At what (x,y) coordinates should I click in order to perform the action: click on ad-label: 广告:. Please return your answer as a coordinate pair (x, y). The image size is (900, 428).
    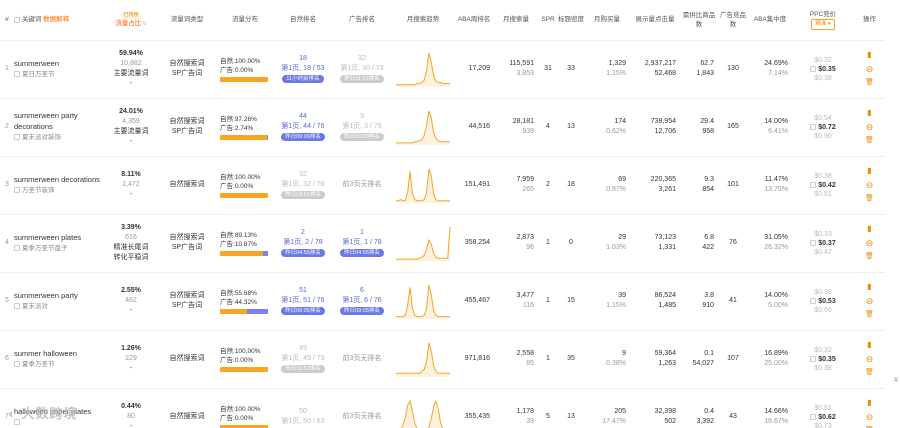
    Looking at the image, I should click on (227, 186).